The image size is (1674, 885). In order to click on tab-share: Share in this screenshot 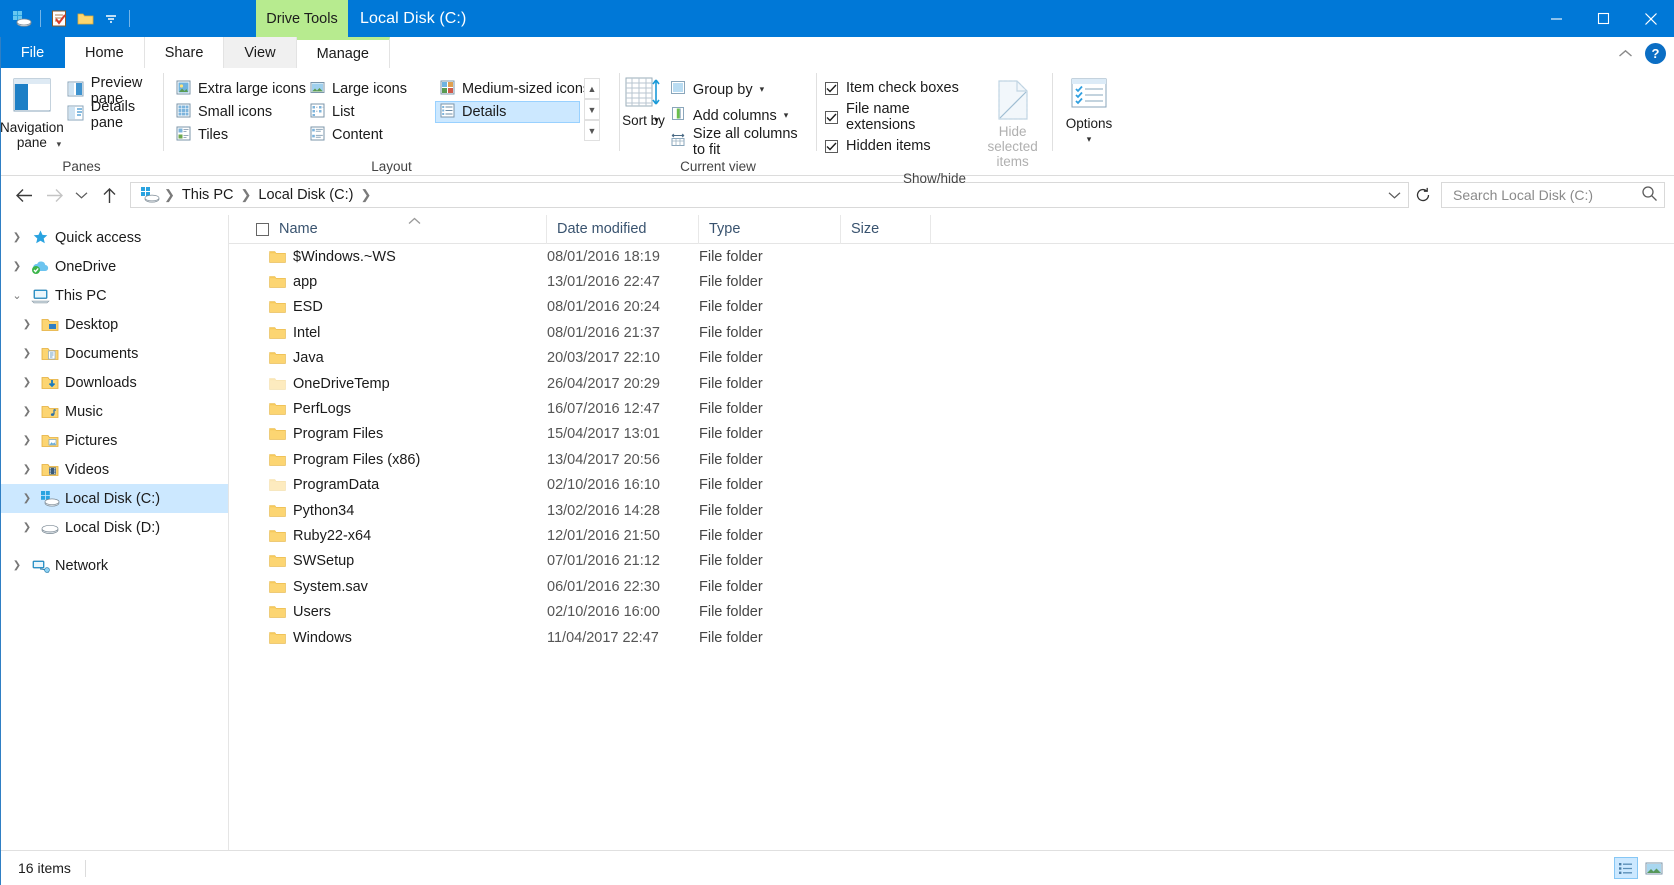, I will do `click(184, 52)`.